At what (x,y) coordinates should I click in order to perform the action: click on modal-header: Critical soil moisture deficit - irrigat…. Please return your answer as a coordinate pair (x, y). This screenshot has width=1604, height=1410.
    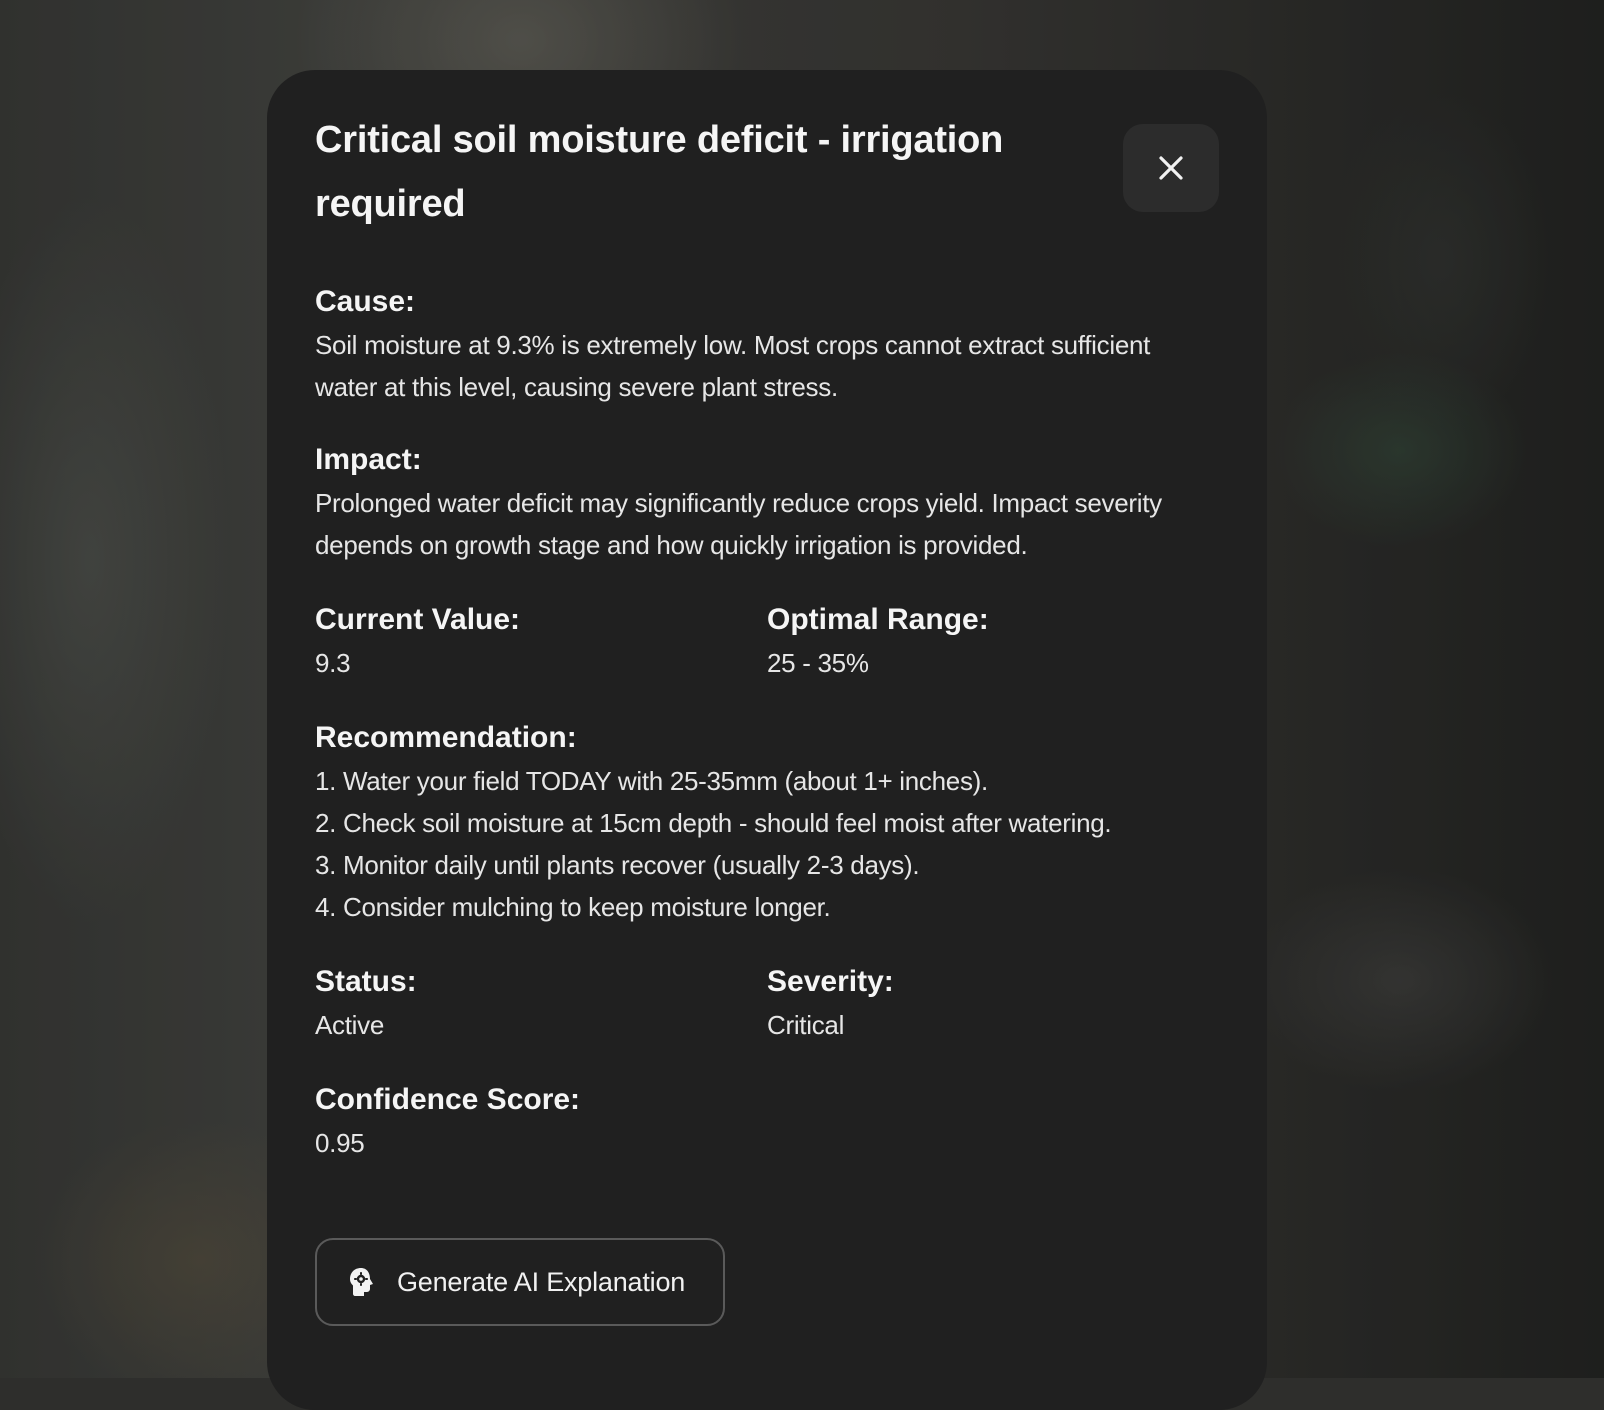
    Looking at the image, I should click on (767, 172).